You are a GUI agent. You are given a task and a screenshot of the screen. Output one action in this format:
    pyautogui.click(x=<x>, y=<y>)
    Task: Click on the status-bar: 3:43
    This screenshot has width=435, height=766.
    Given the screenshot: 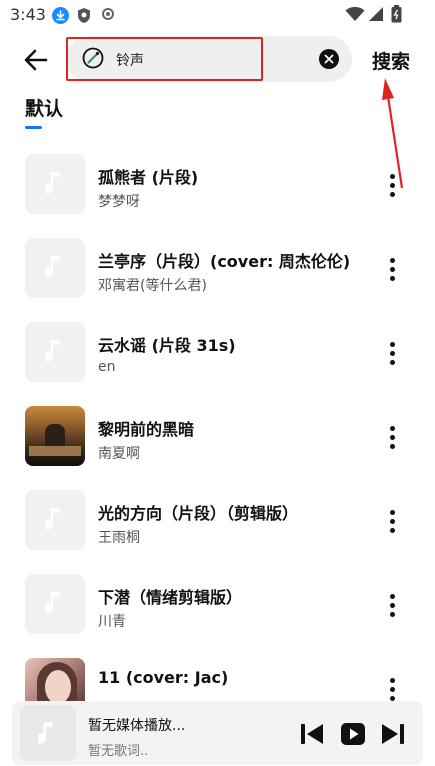 What is the action you would take?
    pyautogui.click(x=217, y=15)
    